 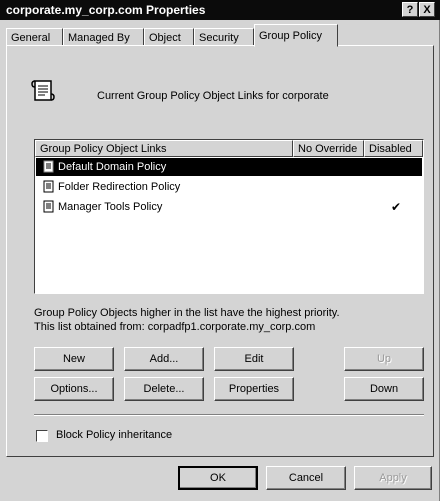 I want to click on properties-button: Properties, so click(x=254, y=389).